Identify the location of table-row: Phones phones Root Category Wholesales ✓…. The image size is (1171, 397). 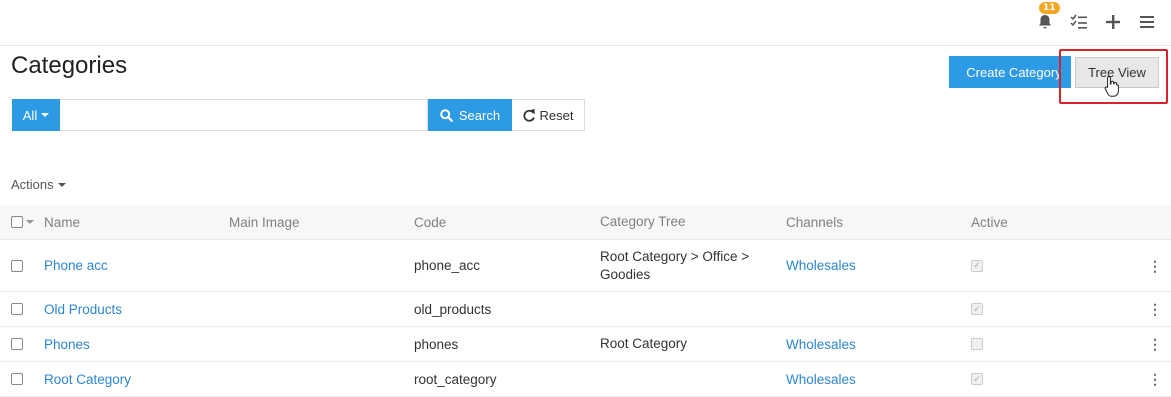
(585, 344).